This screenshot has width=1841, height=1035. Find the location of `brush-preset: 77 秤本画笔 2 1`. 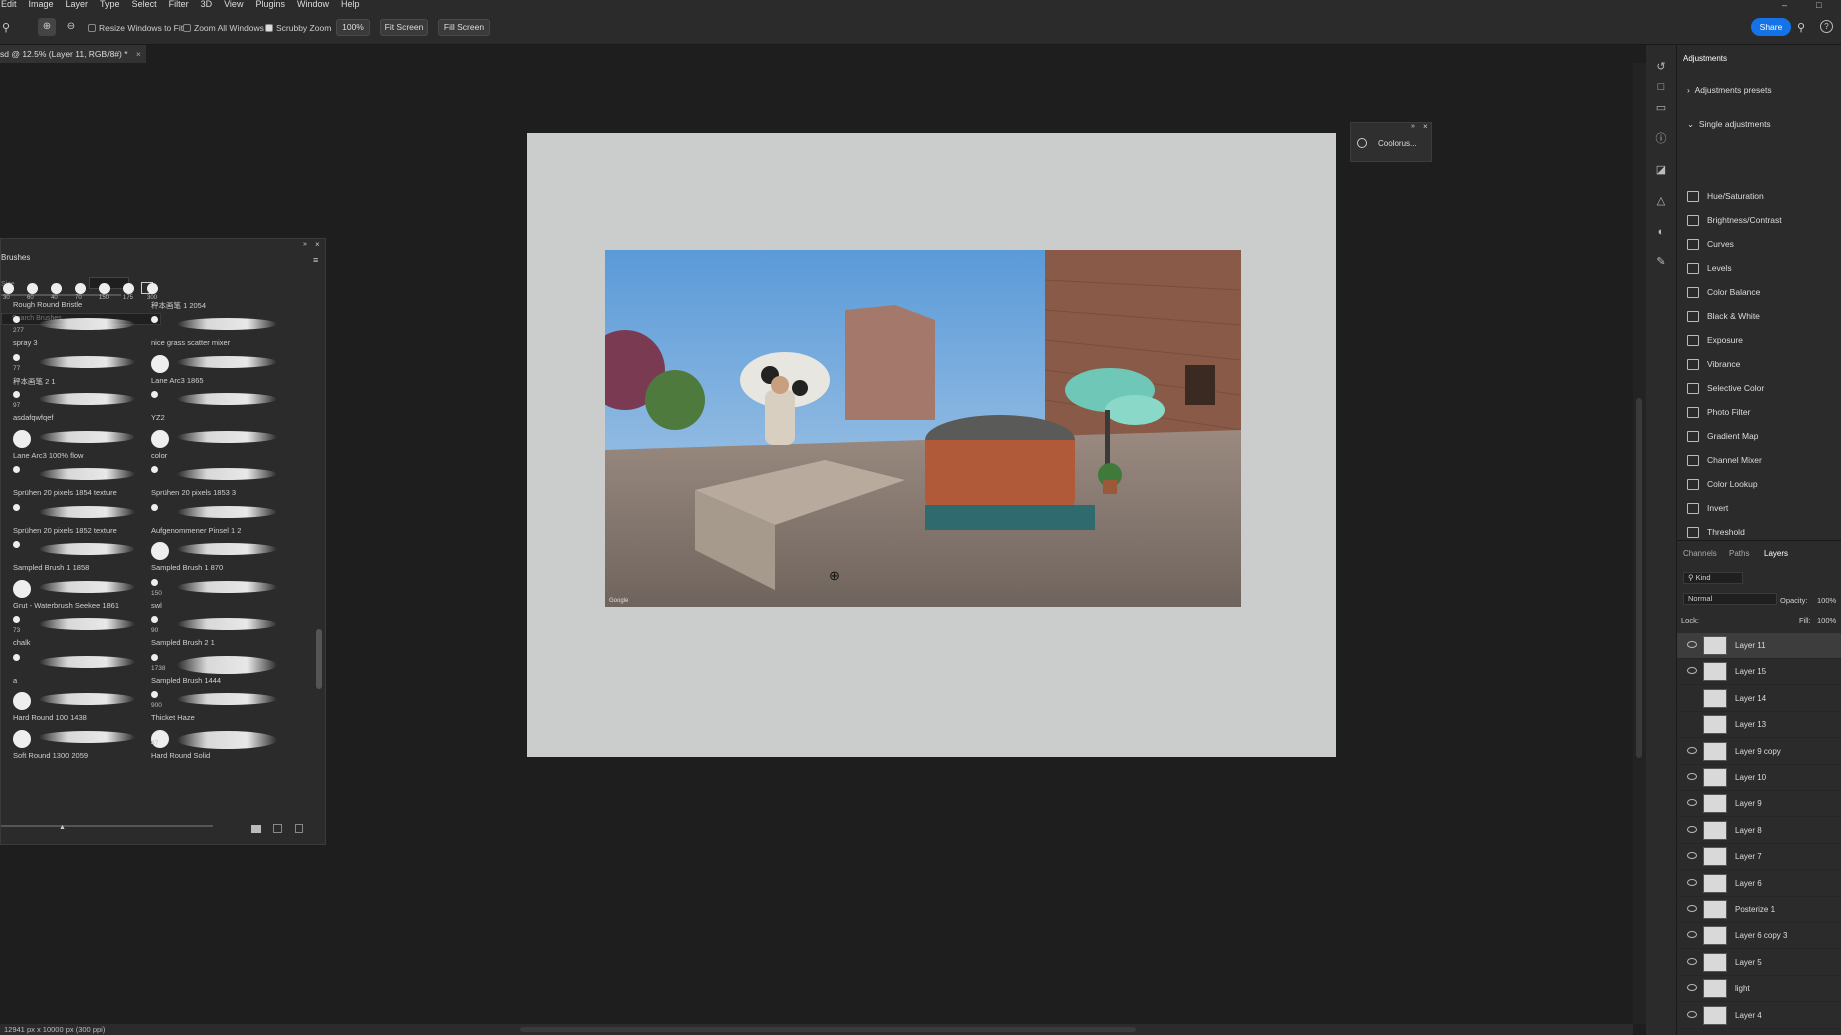

brush-preset: 77 秤本画笔 2 1 is located at coordinates (75, 370).